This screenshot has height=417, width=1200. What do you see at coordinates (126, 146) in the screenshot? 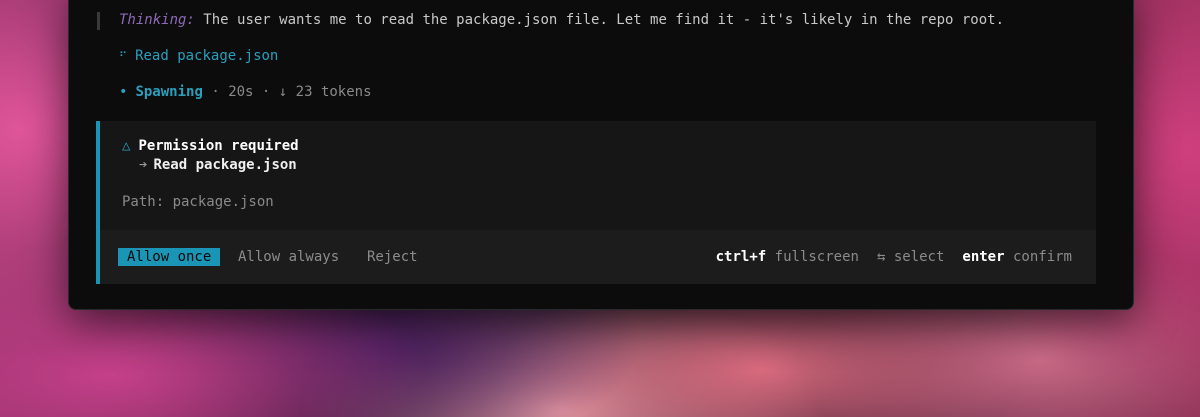
I see `warning-triangle-icon: △` at bounding box center [126, 146].